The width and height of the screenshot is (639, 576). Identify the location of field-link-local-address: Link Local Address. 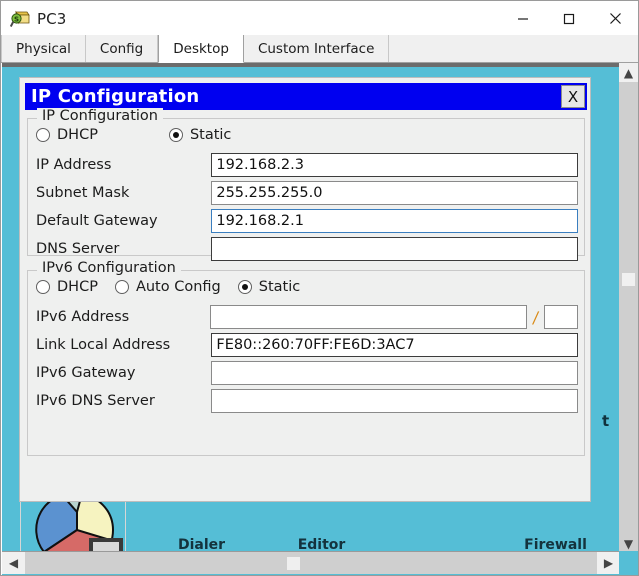
(307, 345).